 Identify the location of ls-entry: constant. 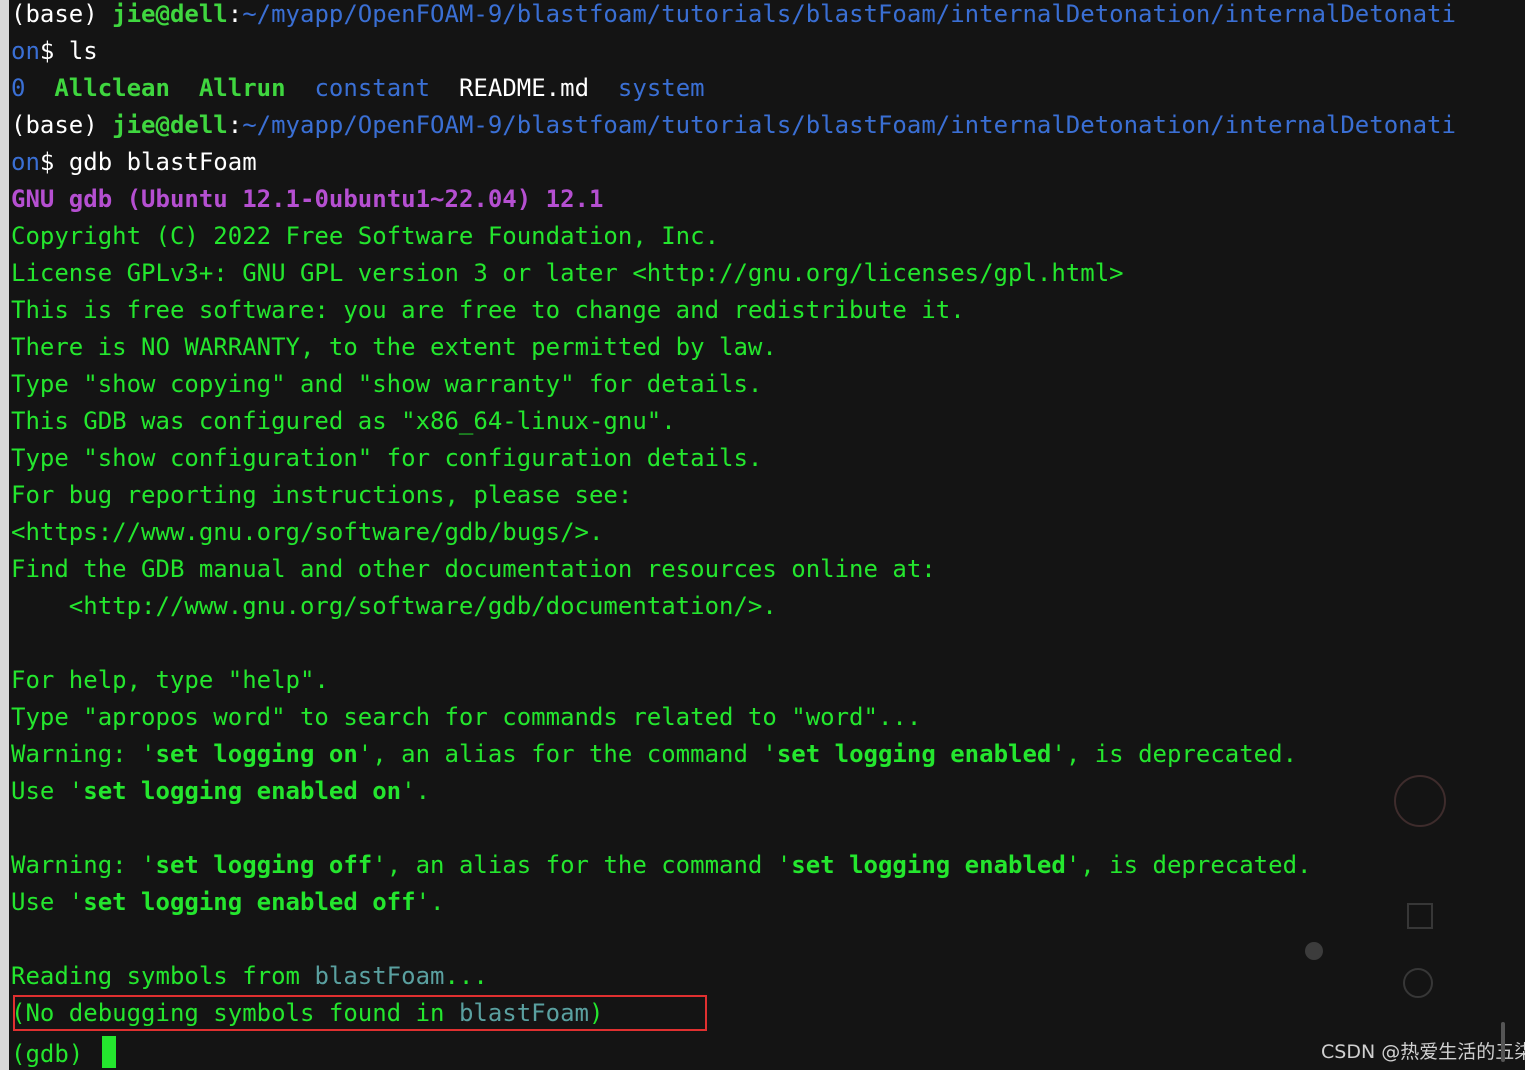
(372, 88).